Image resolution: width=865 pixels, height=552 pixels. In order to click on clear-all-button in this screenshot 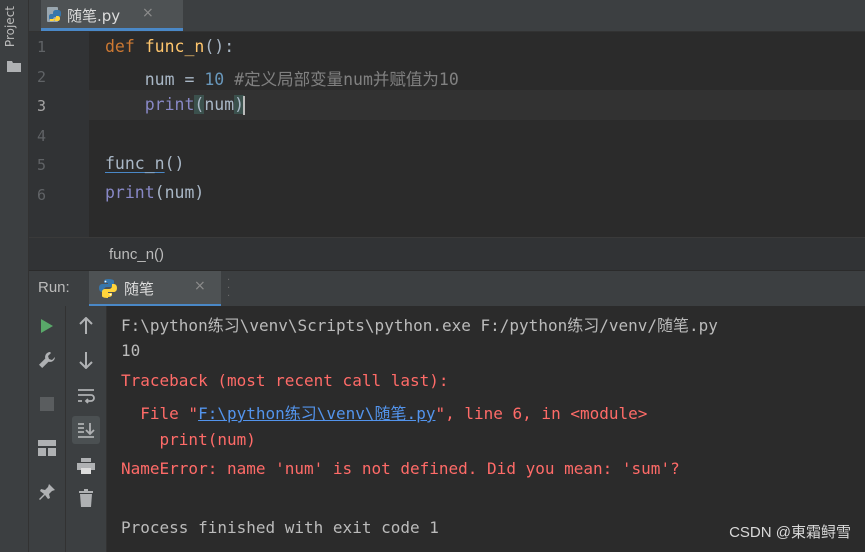, I will do `click(86, 498)`.